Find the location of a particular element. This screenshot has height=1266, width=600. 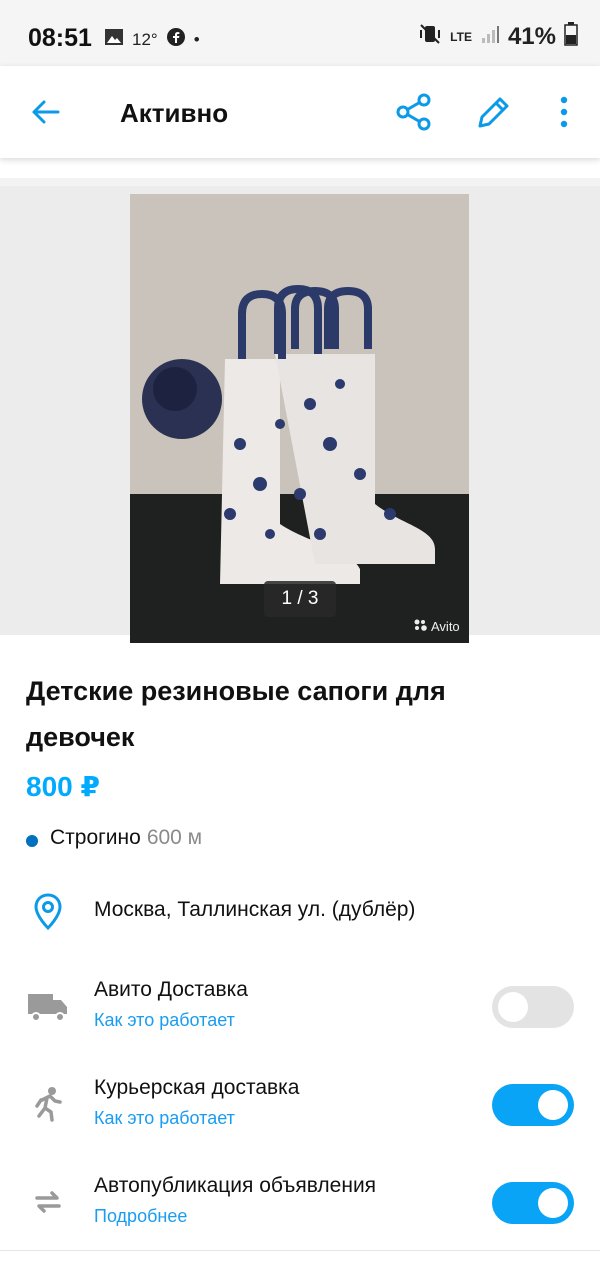

page-title: Активно is located at coordinates (174, 113).